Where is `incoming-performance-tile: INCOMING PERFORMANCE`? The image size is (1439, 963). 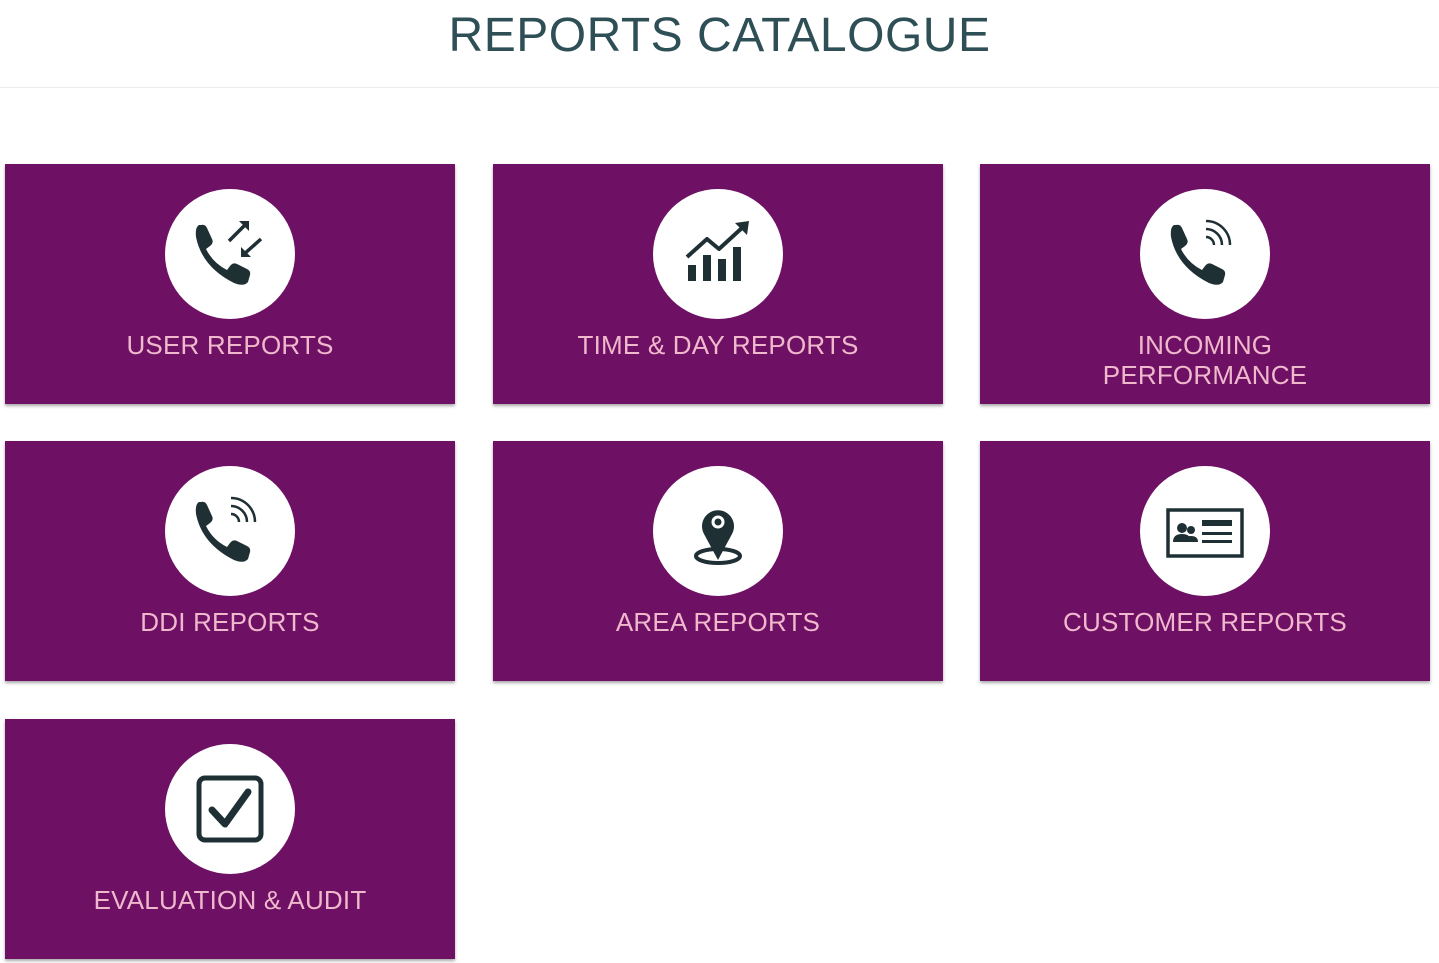 incoming-performance-tile: INCOMING PERFORMANCE is located at coordinates (1205, 284).